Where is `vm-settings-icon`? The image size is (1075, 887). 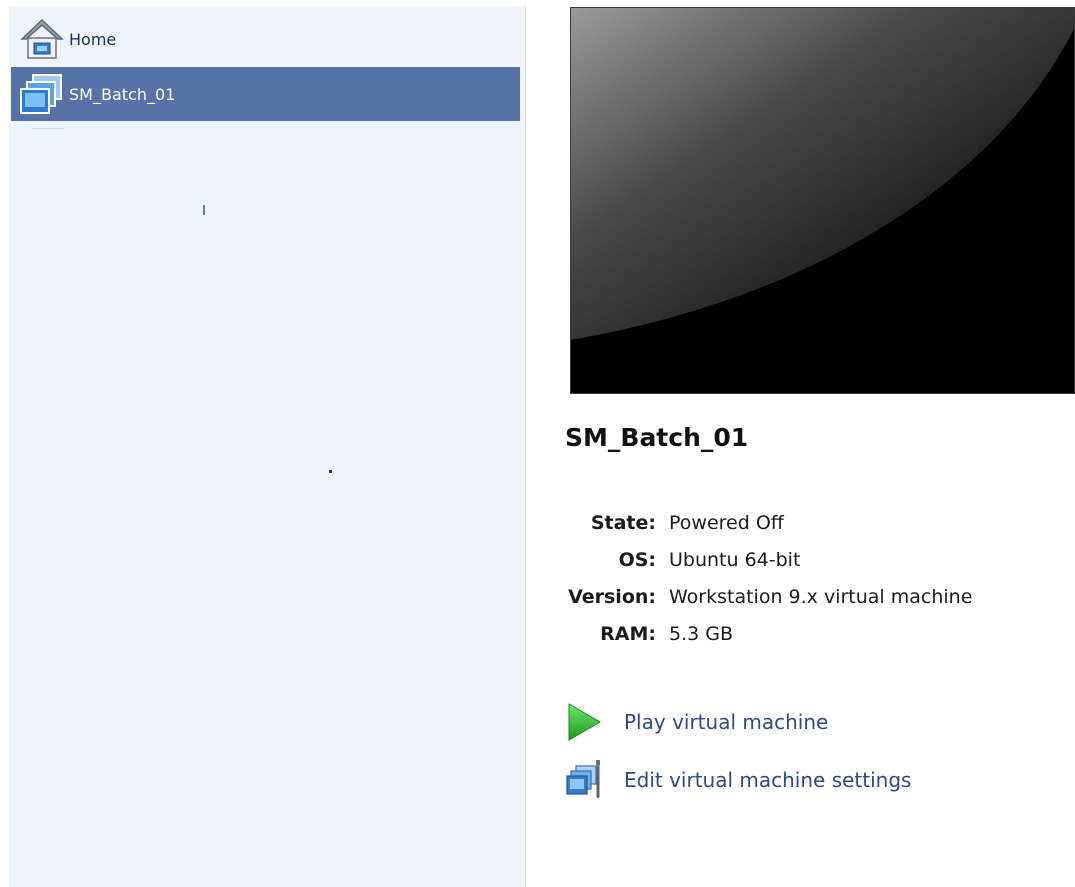
vm-settings-icon is located at coordinates (586, 780).